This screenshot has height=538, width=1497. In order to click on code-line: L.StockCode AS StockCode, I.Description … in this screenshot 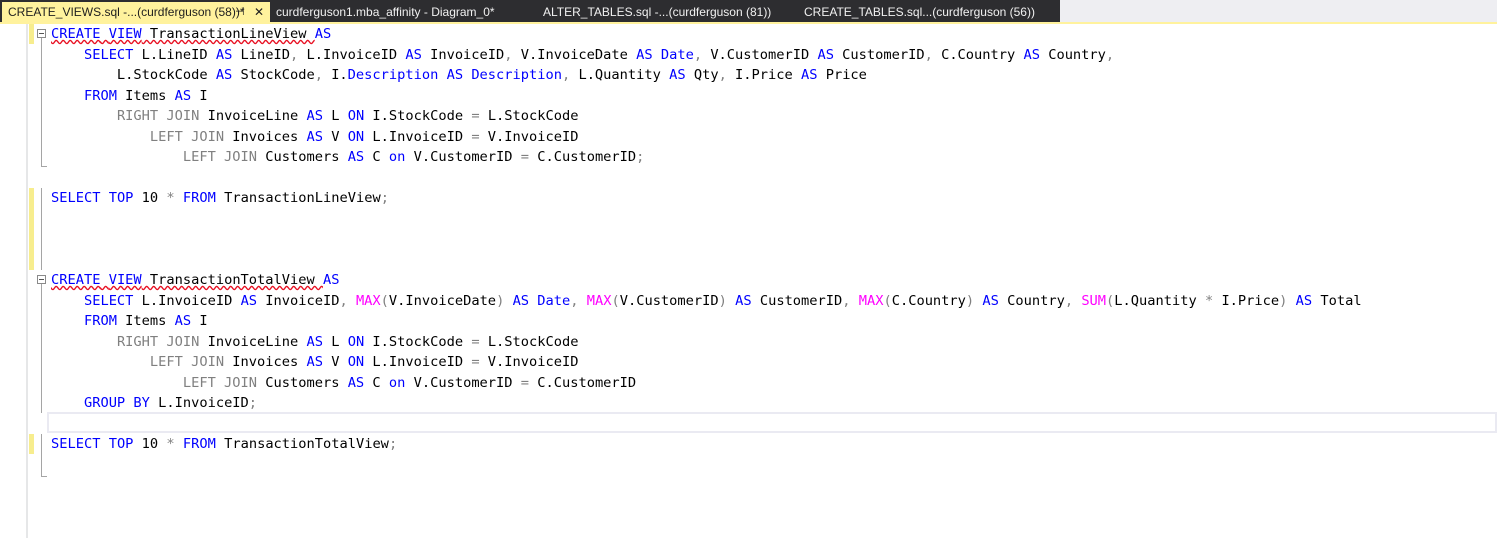, I will do `click(459, 75)`.